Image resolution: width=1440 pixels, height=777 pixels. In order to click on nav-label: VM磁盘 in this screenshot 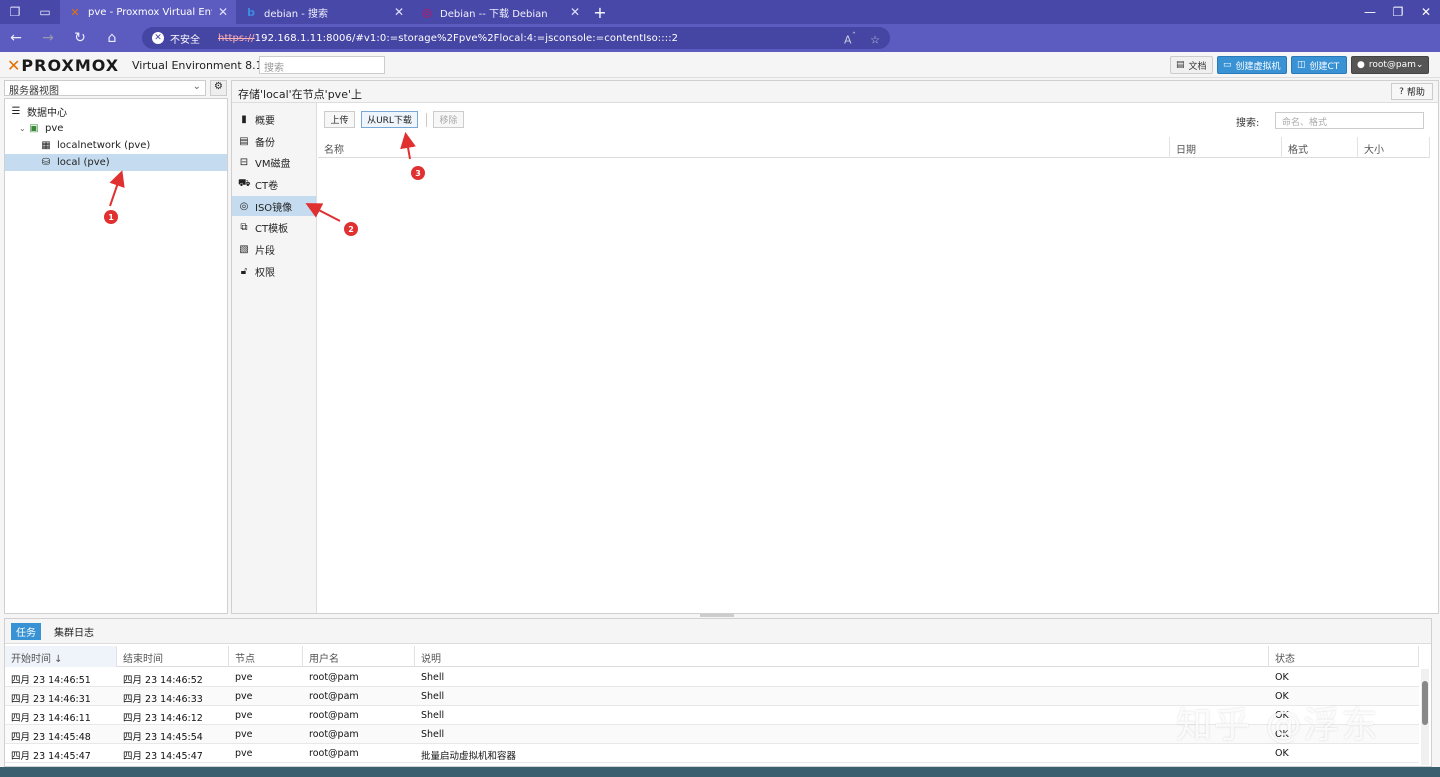, I will do `click(273, 164)`.